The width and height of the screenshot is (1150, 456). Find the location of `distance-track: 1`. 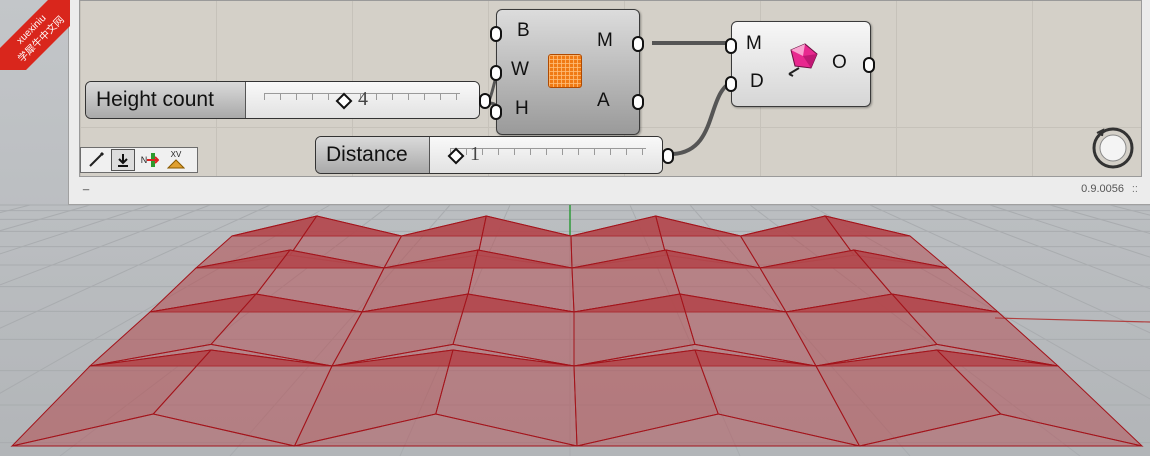

distance-track: 1 is located at coordinates (546, 155).